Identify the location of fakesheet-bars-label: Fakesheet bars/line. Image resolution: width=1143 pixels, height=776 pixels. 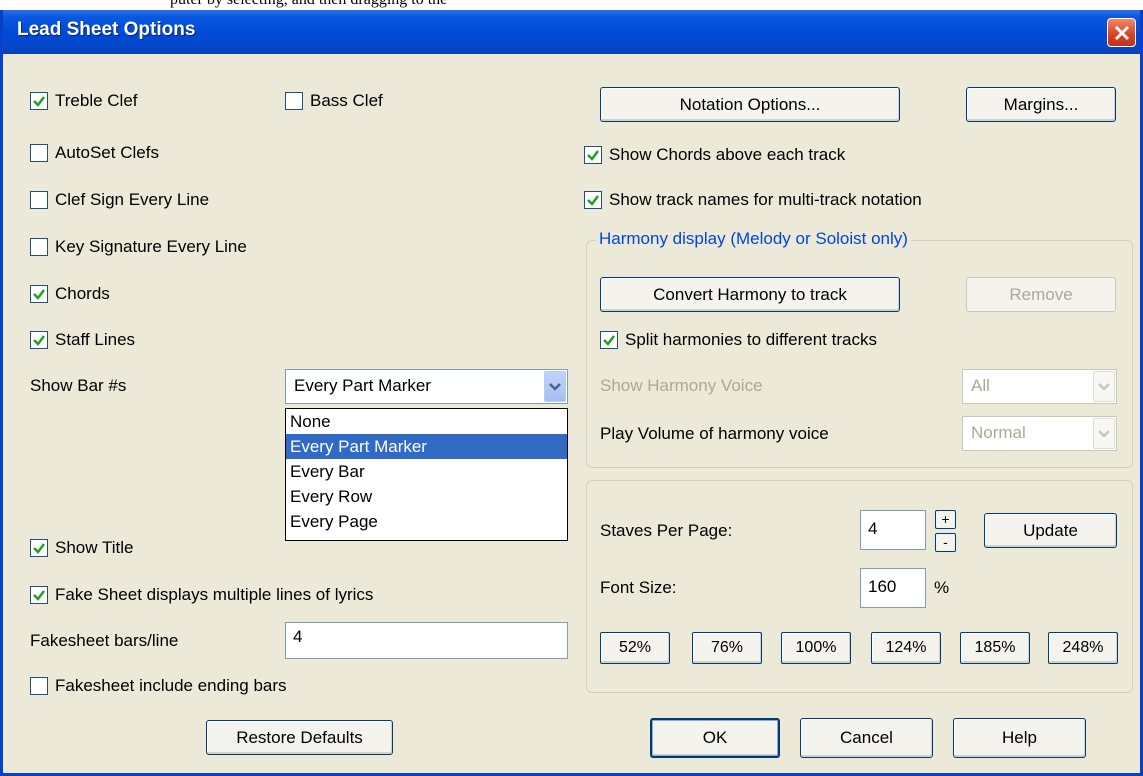
(104, 640).